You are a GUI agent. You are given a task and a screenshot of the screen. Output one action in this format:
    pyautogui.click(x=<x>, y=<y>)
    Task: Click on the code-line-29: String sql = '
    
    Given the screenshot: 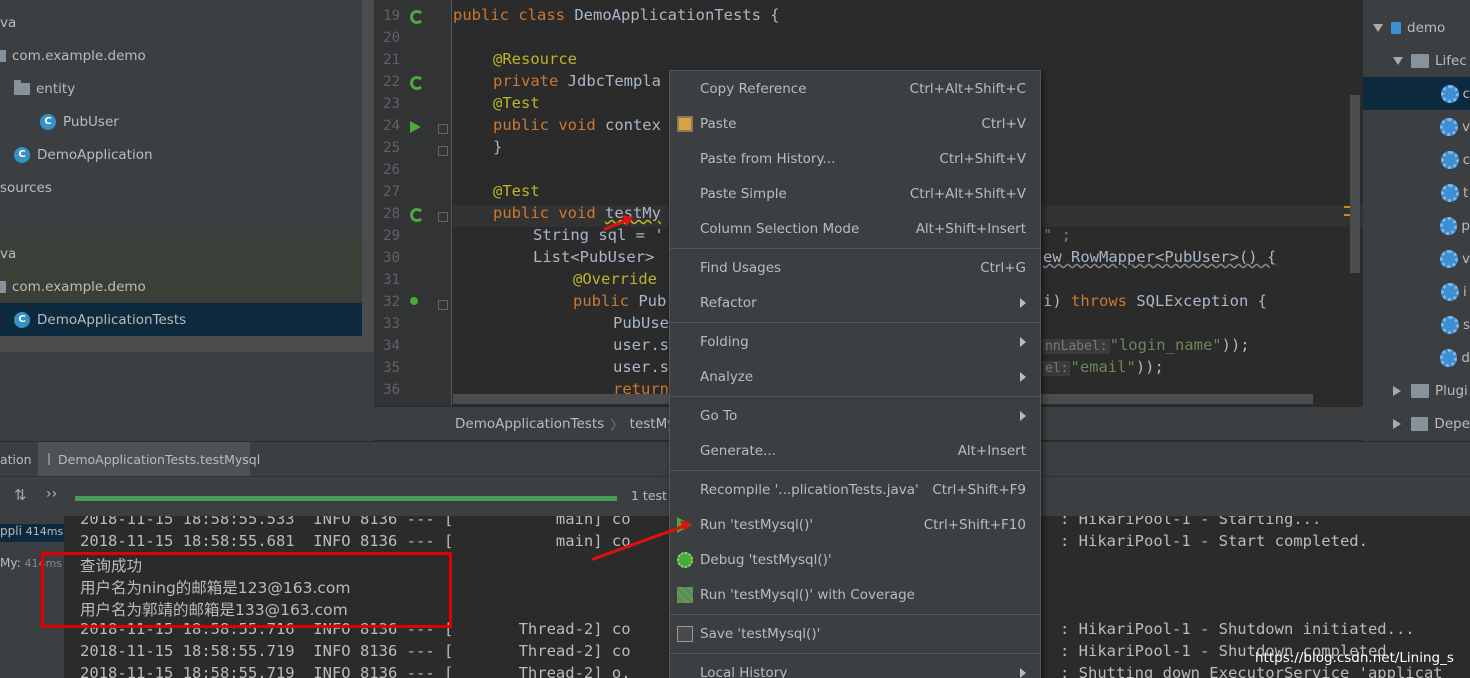 What is the action you would take?
    pyautogui.click(x=598, y=235)
    